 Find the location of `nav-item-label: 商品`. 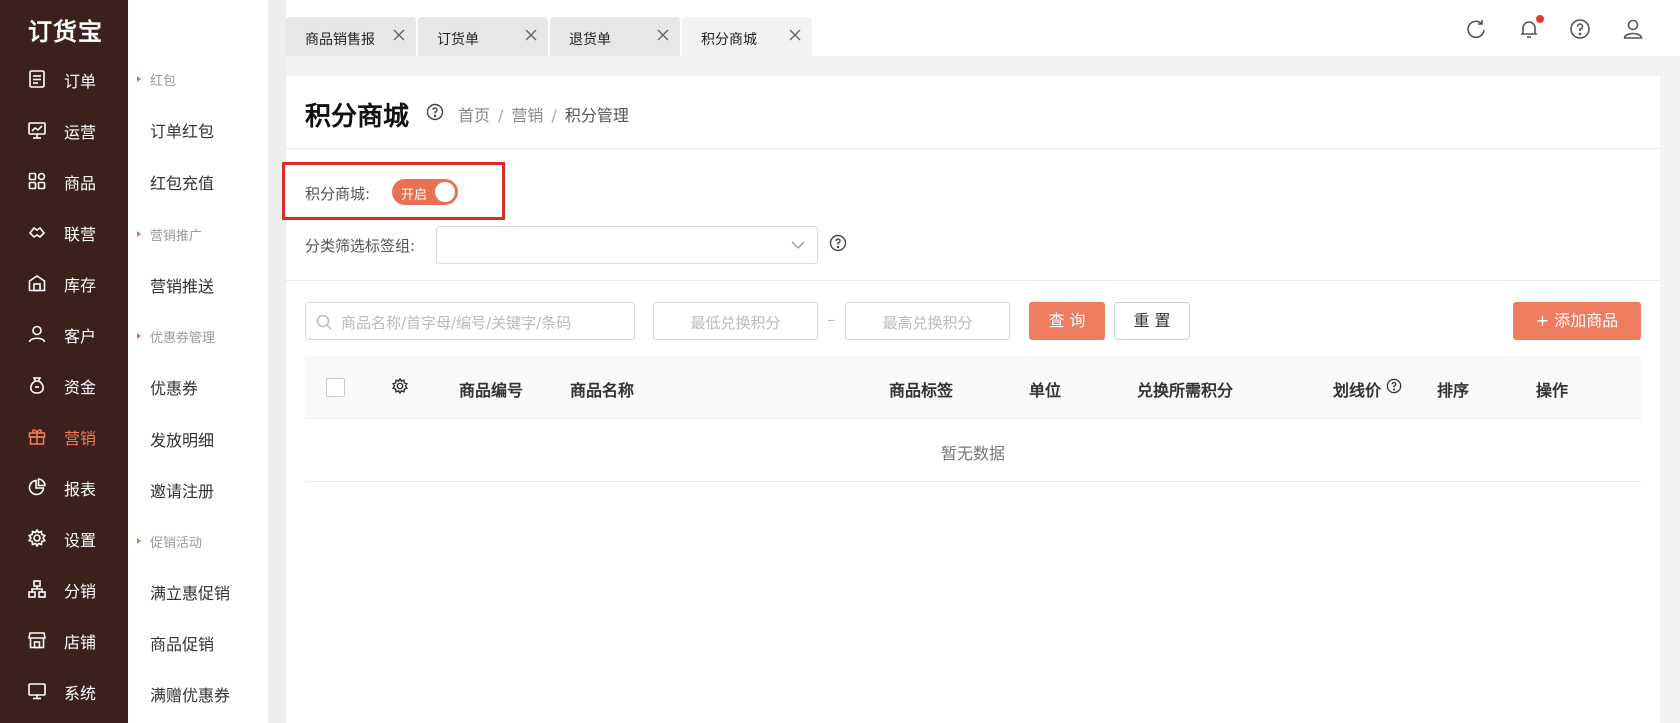

nav-item-label: 商品 is located at coordinates (80, 183).